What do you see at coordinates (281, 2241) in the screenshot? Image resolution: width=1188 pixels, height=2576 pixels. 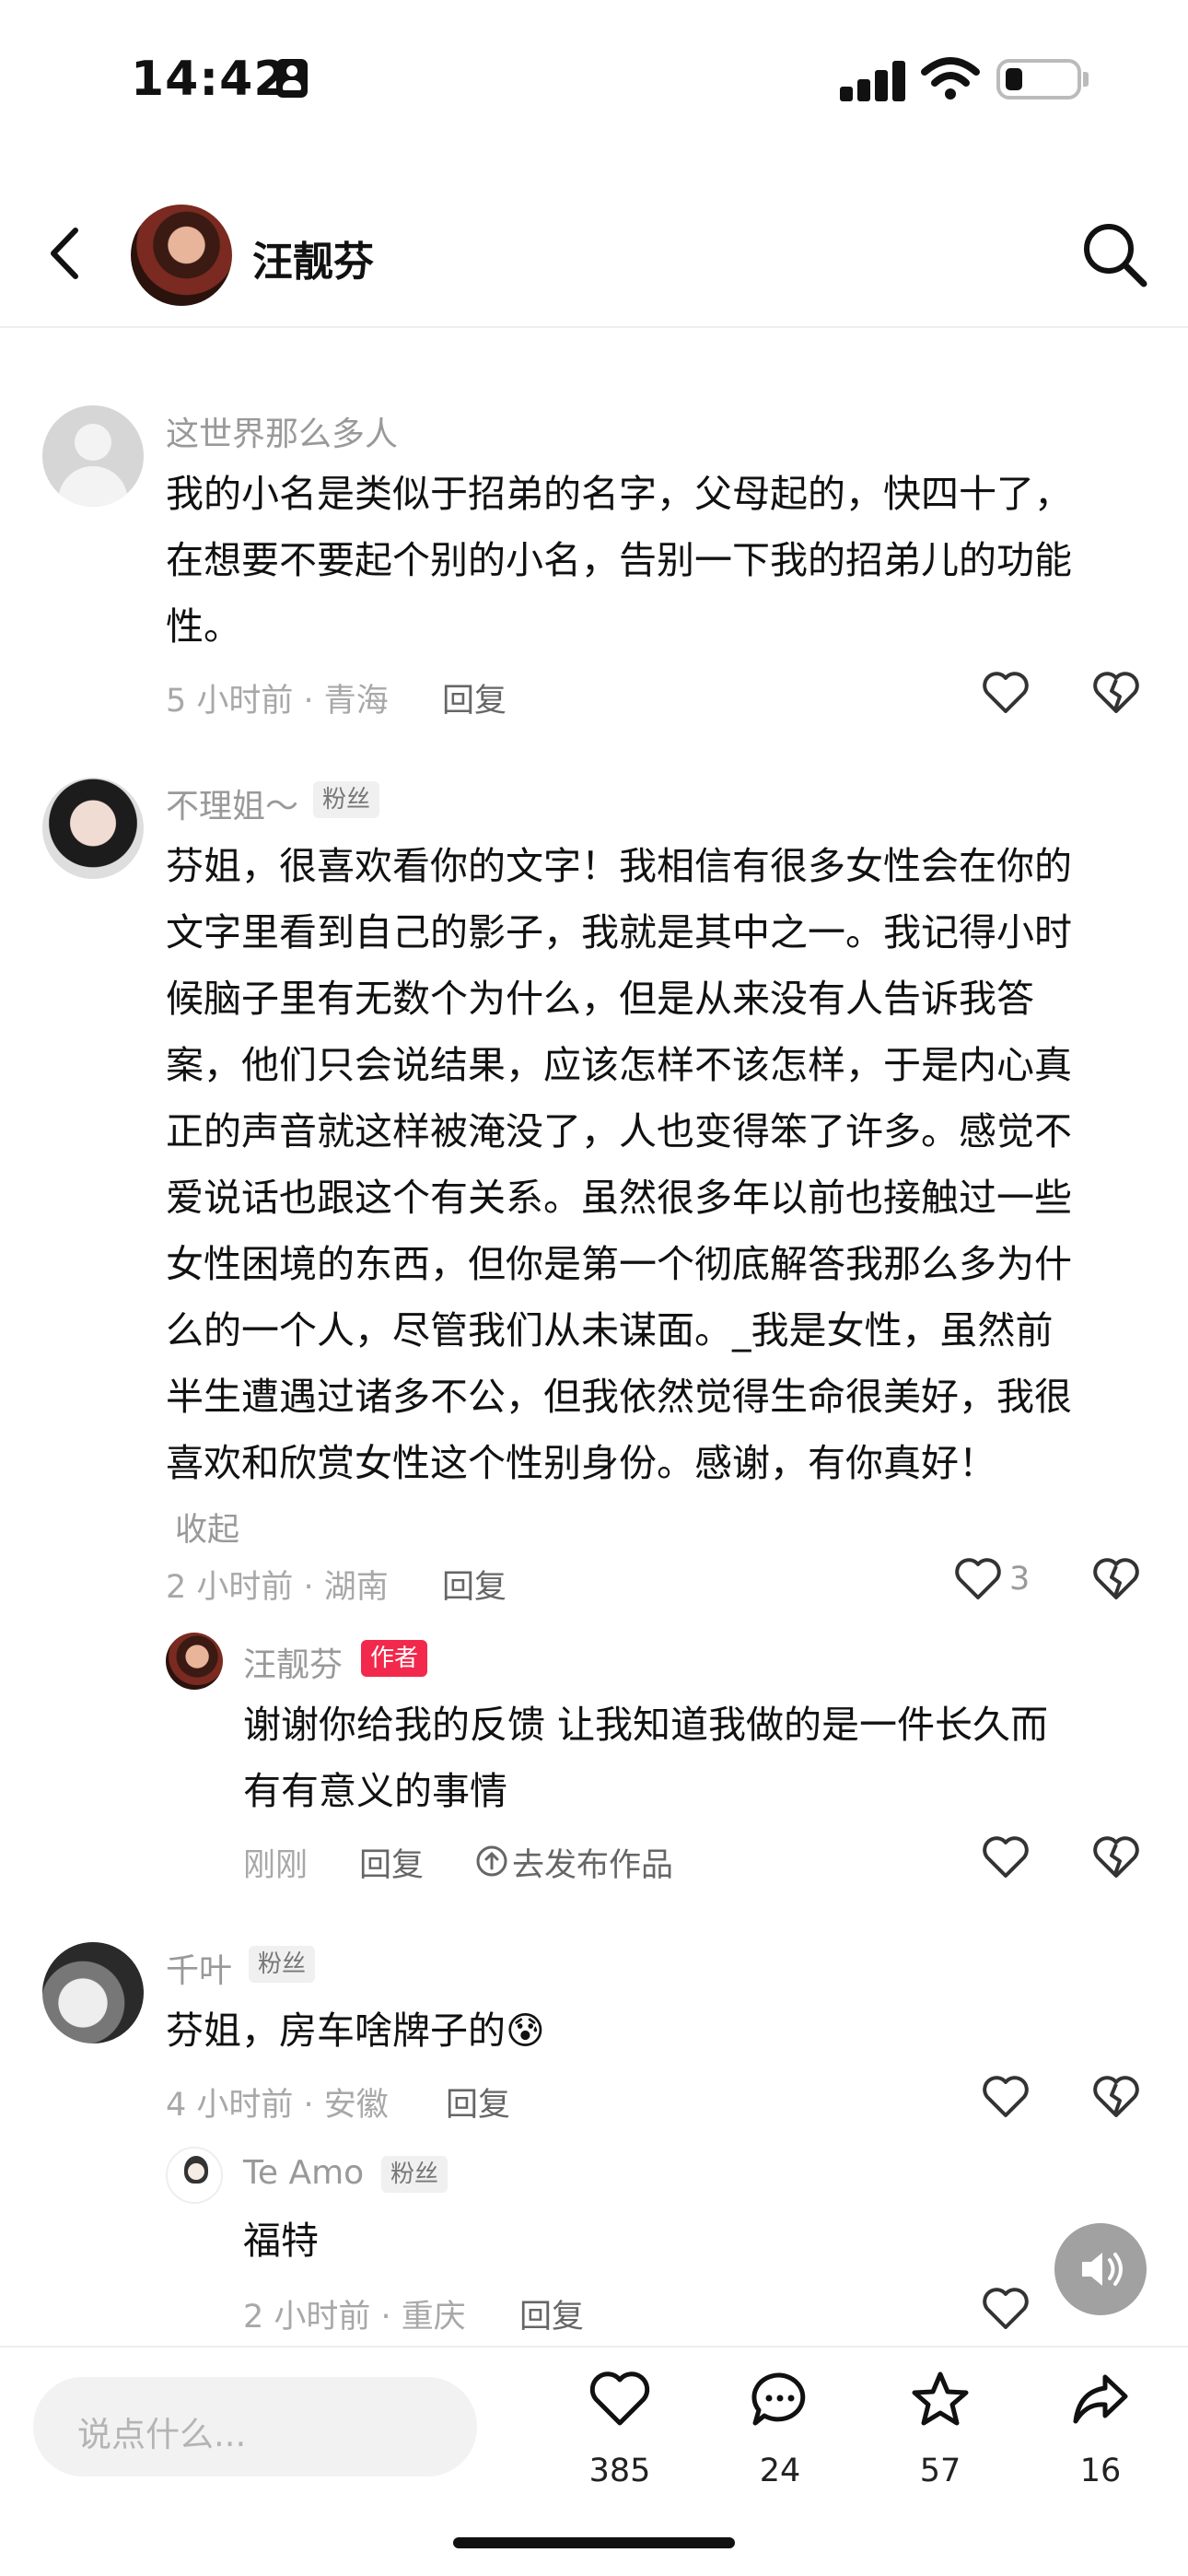 I see `reply-text-line: 福特` at bounding box center [281, 2241].